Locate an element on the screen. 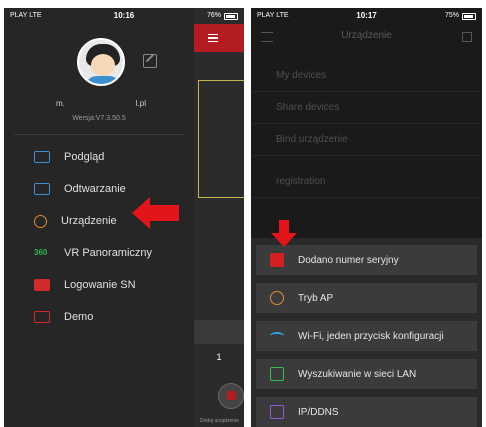  option-serial-number: Dodano numer seryjny is located at coordinates (366, 260).